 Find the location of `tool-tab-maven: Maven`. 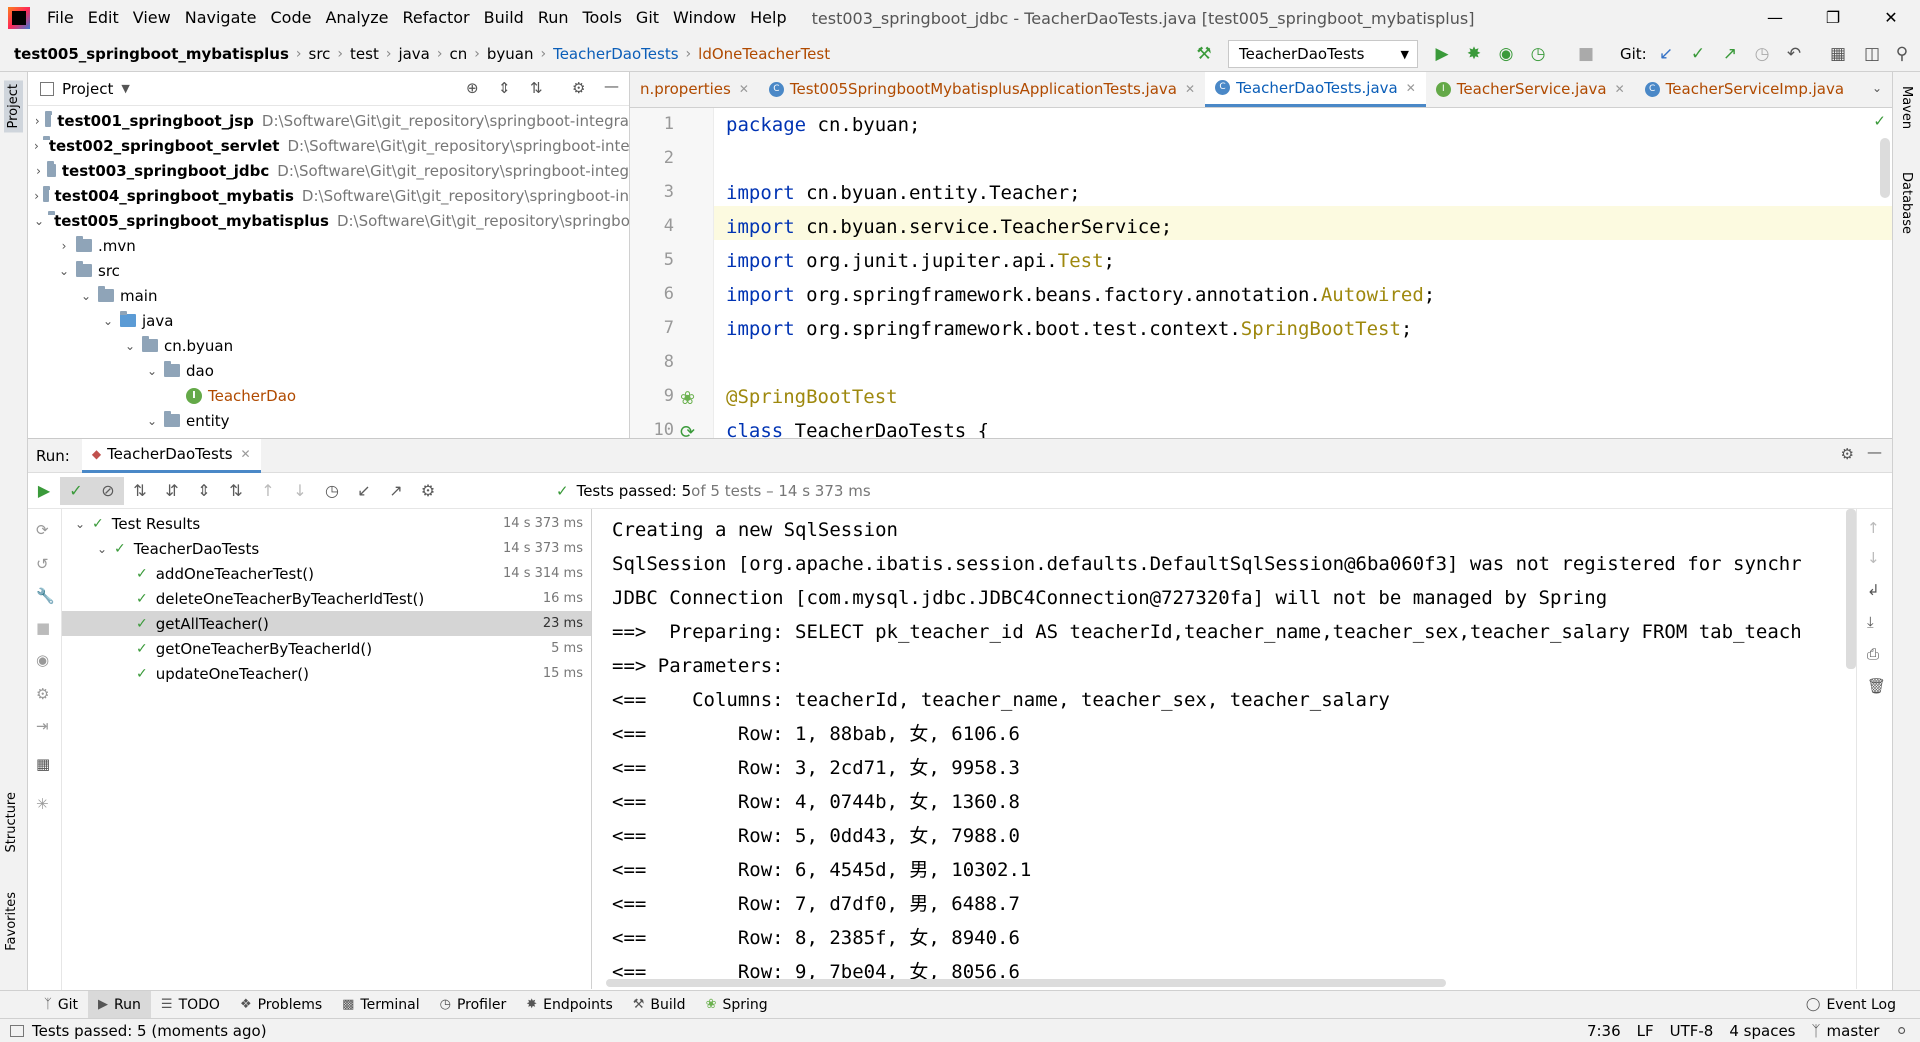

tool-tab-maven: Maven is located at coordinates (1906, 107).